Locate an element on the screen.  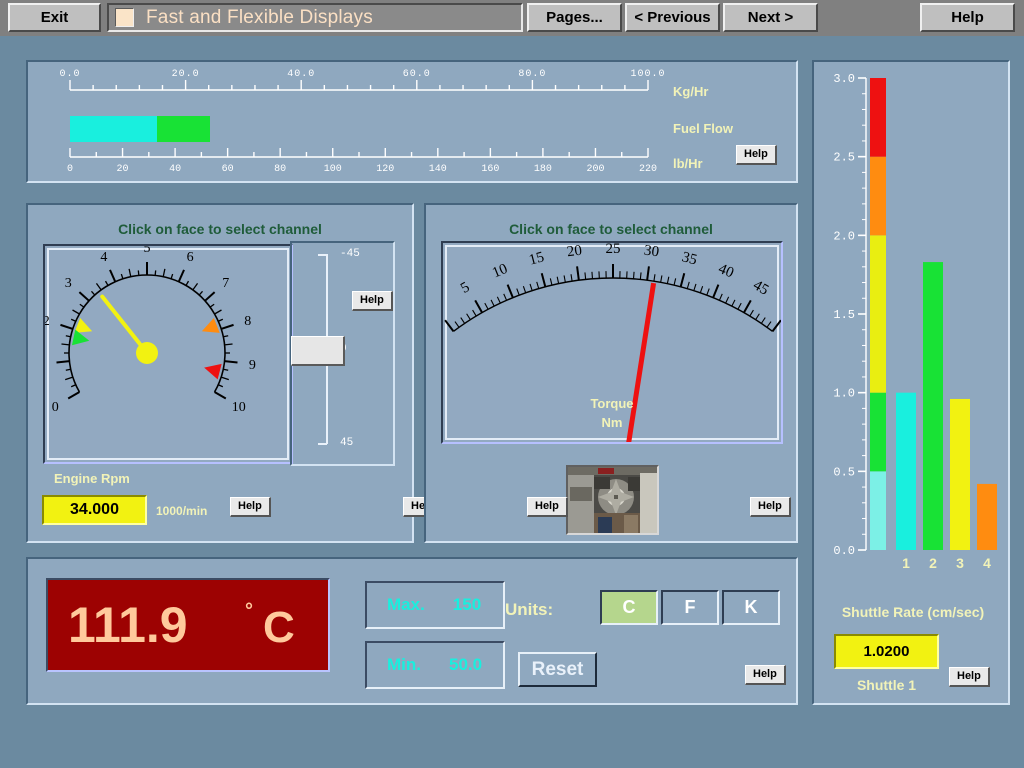
exit-button: Exit is located at coordinates (54, 17).